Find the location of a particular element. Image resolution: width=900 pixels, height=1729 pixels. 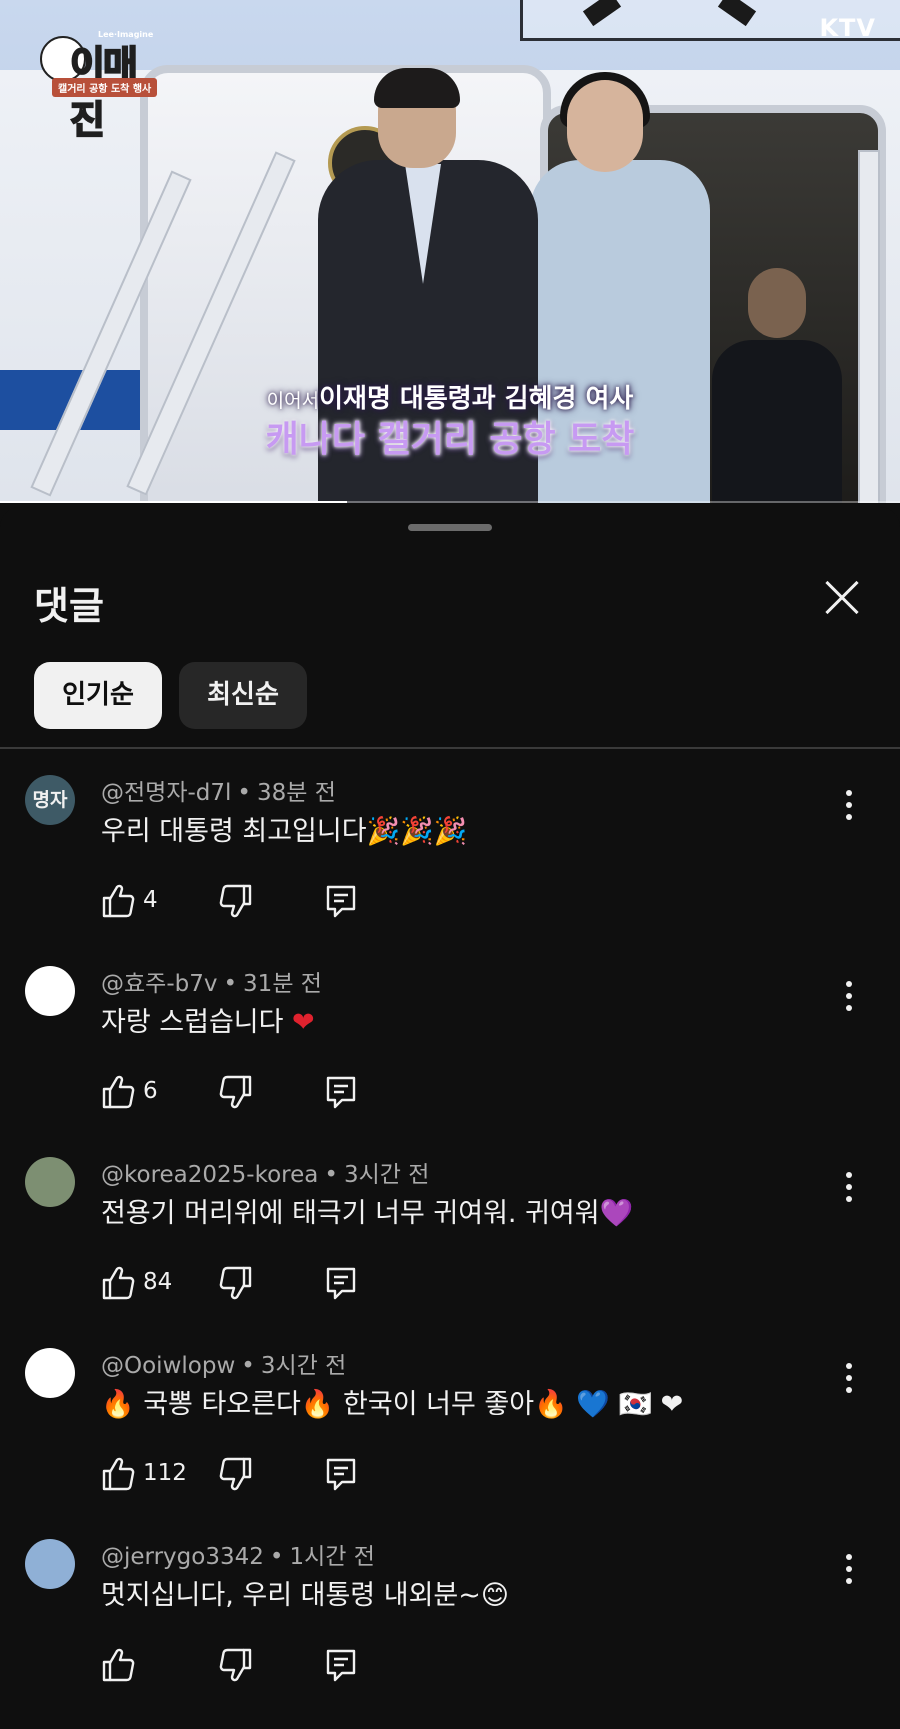

comment-meta: @jerrygo3342 • 1시간 전 is located at coordinates (238, 1554).